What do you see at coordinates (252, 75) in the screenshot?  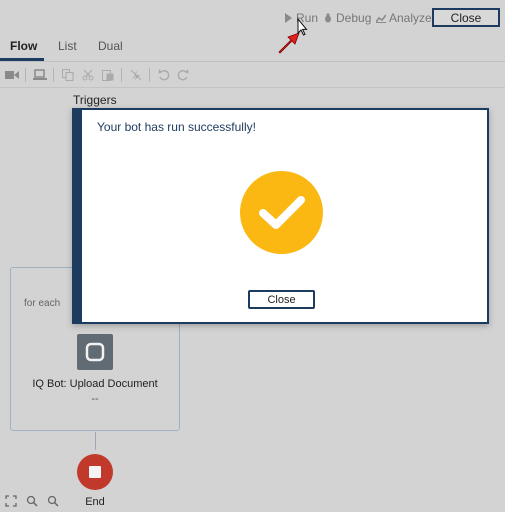 I see `editor-toolbar` at bounding box center [252, 75].